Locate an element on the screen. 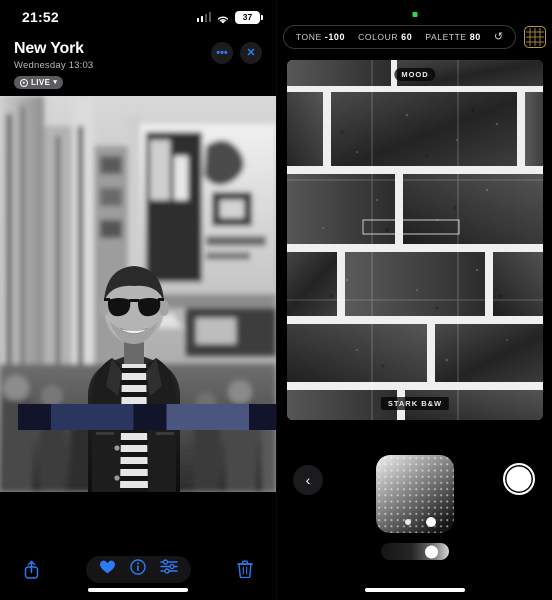 The height and width of the screenshot is (600, 552). tone-label: TONE is located at coordinates (308, 37).